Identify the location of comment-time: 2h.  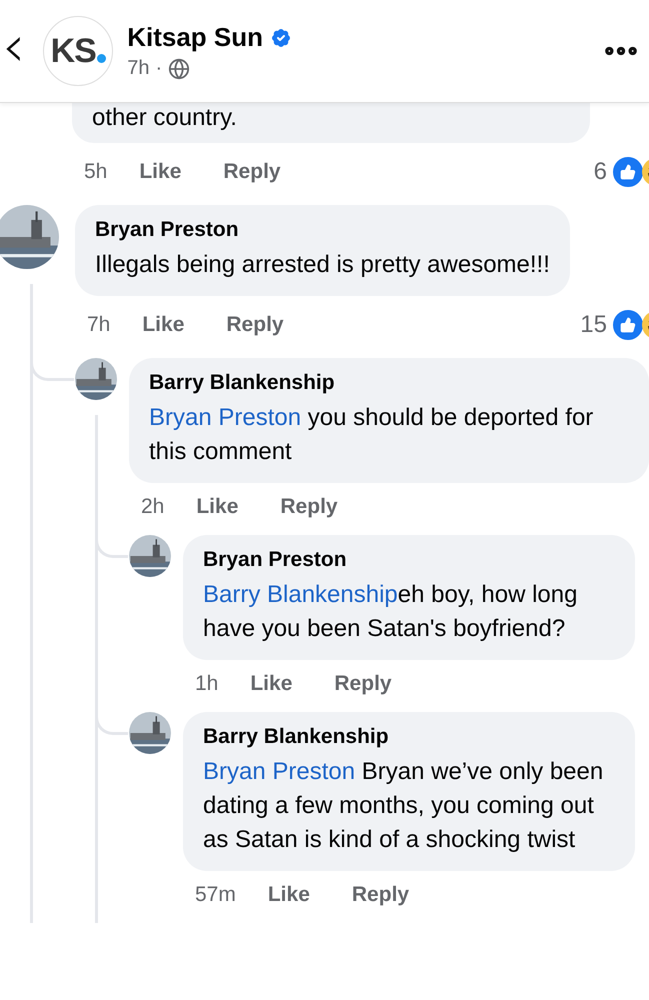
(152, 507).